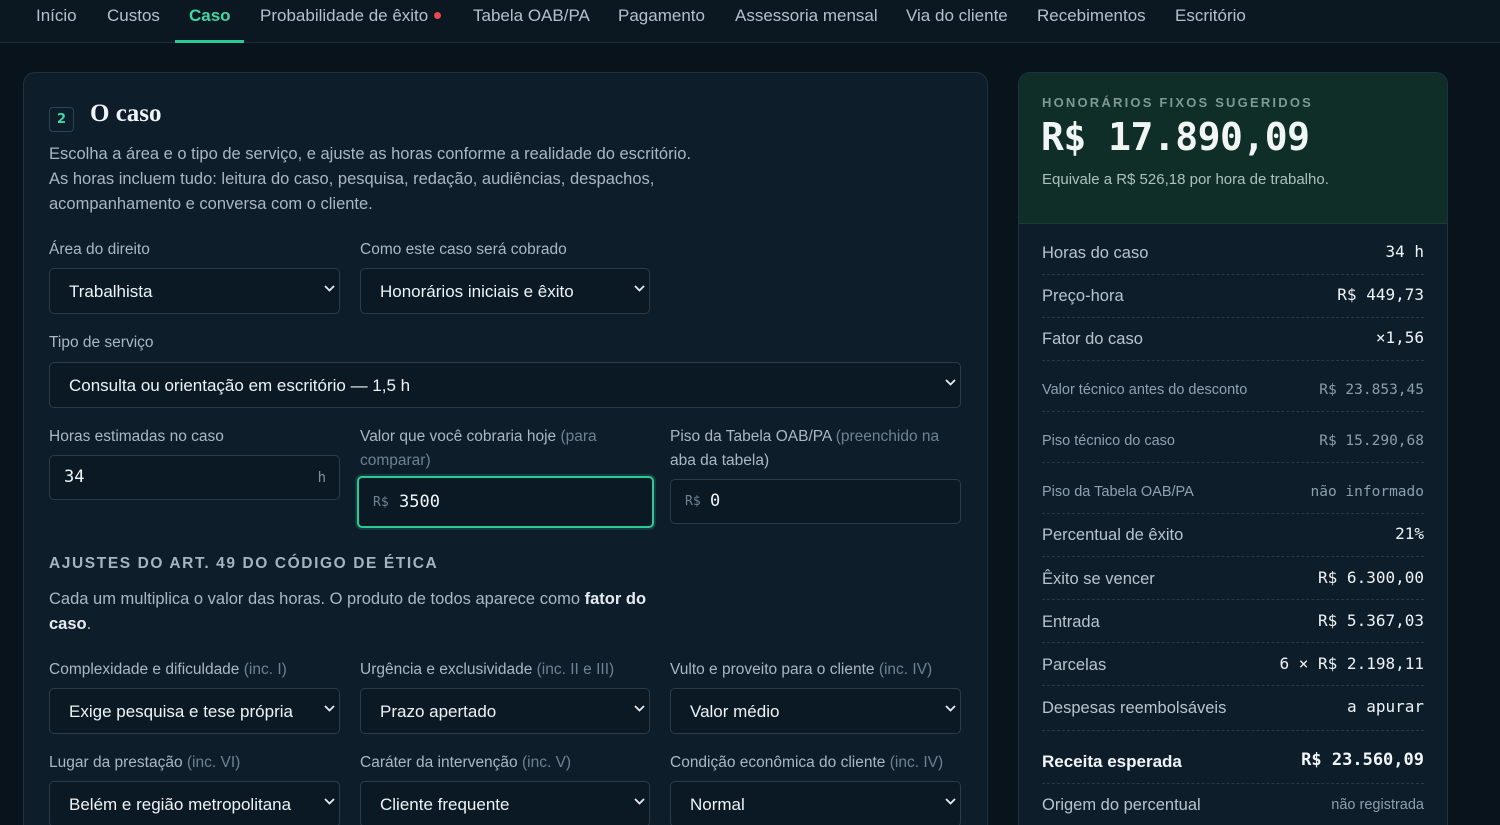 The height and width of the screenshot is (825, 1500). What do you see at coordinates (211, 204) in the screenshot?
I see `intro-line-3: acompanhamento e conversa com o cliente.` at bounding box center [211, 204].